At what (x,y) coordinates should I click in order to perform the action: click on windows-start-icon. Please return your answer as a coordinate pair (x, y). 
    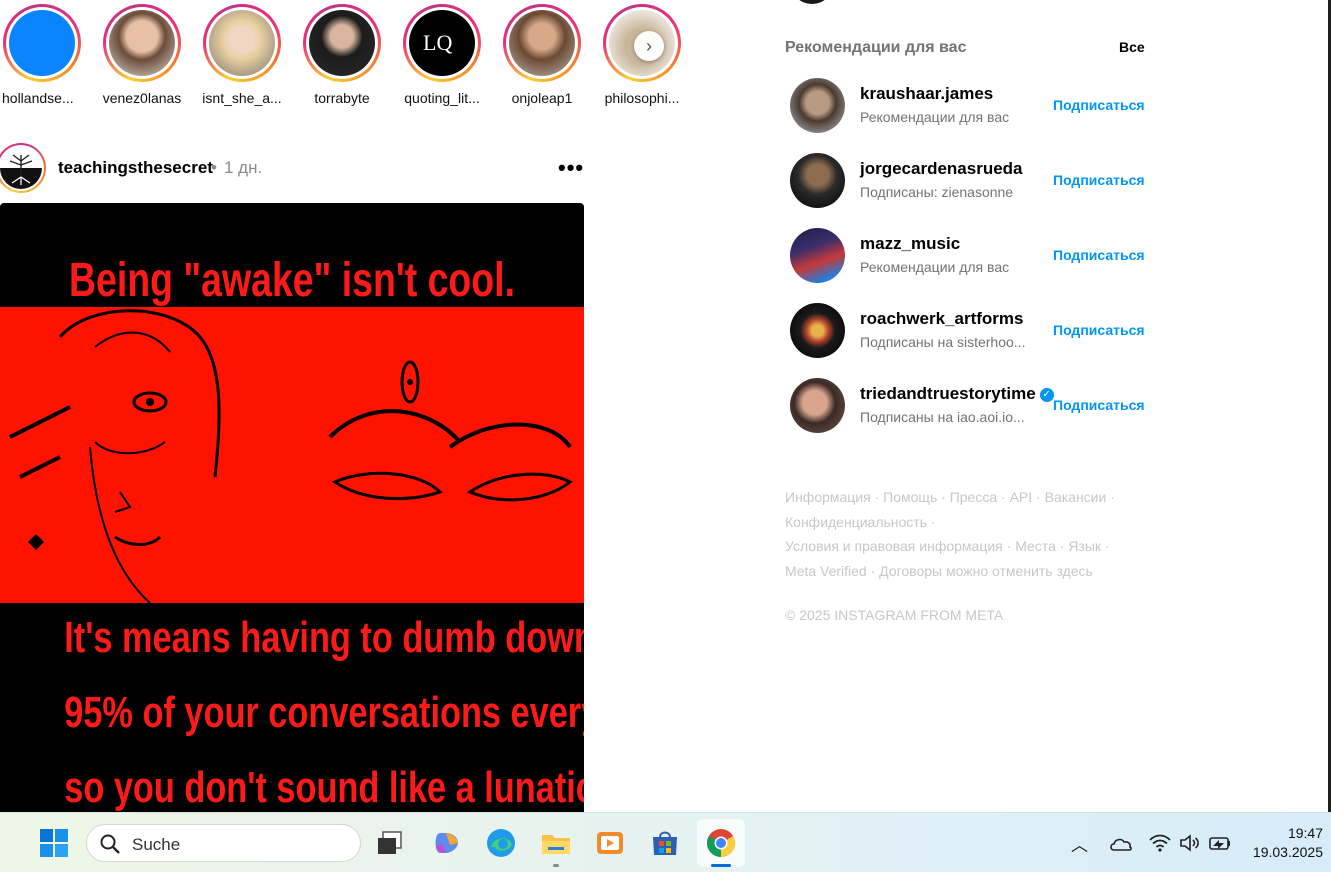
    Looking at the image, I should click on (54, 843).